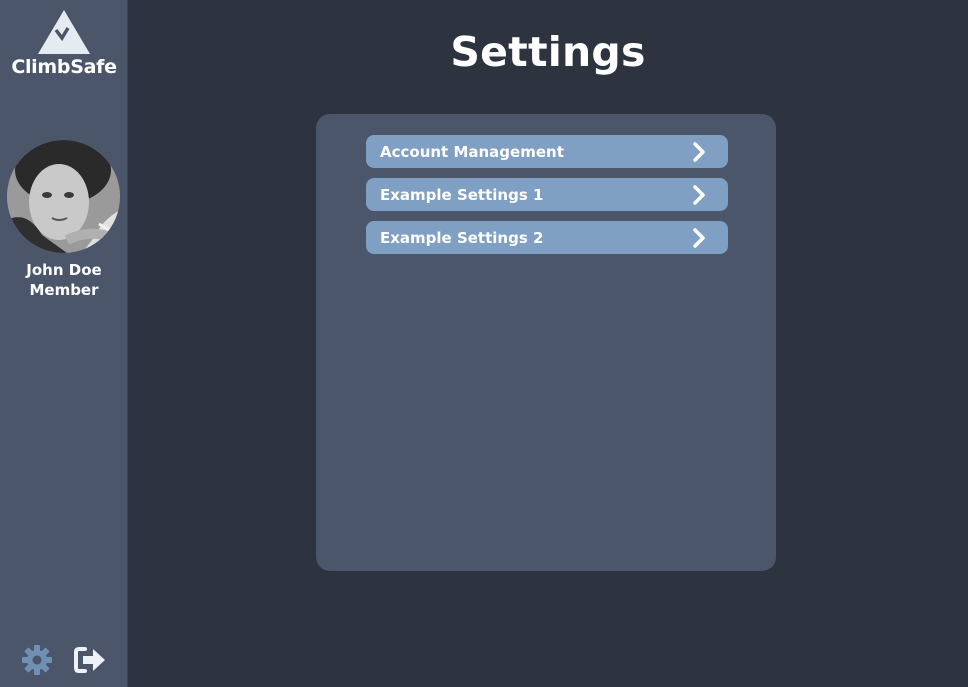  What do you see at coordinates (462, 237) in the screenshot?
I see `settings-item-label: Example Settings 2` at bounding box center [462, 237].